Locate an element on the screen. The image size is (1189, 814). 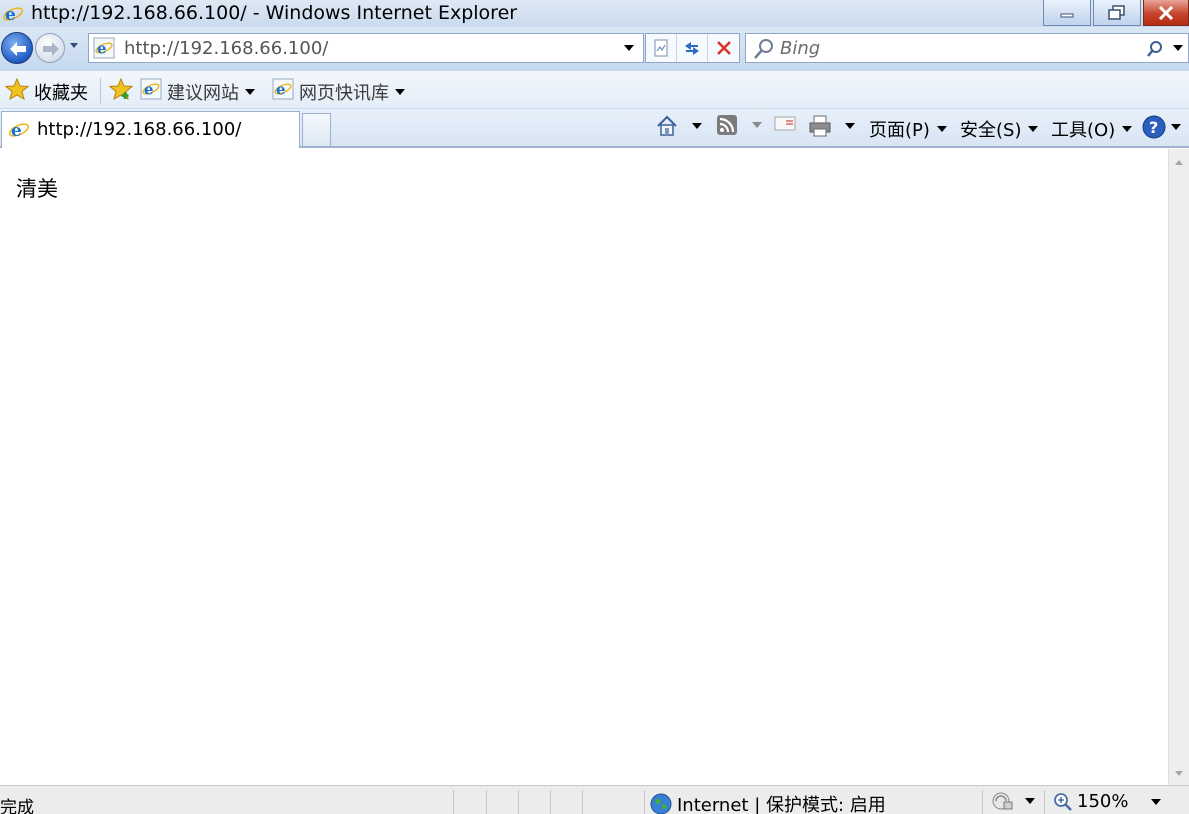
home-icon is located at coordinates (667, 125).